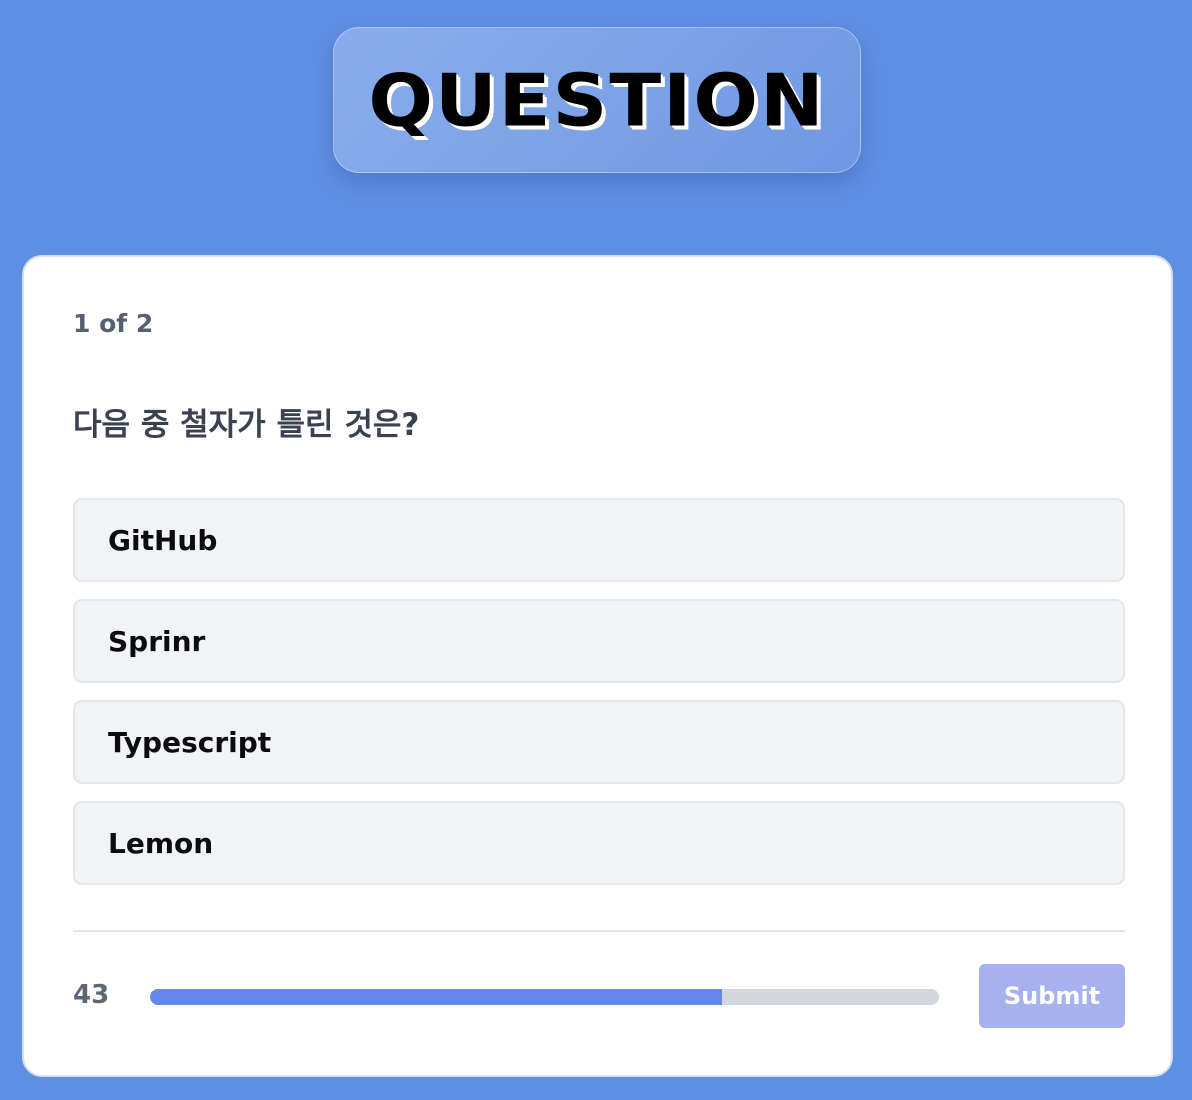  What do you see at coordinates (91, 995) in the screenshot?
I see `timer-count: 43` at bounding box center [91, 995].